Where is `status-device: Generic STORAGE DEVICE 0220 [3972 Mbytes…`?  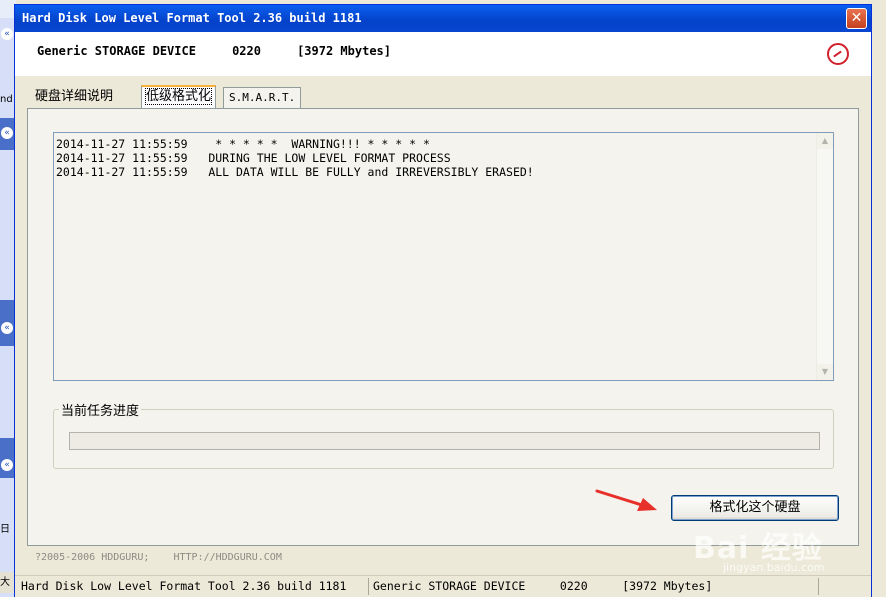
status-device: Generic STORAGE DEVICE 0220 [3972 Mbytes… is located at coordinates (594, 586).